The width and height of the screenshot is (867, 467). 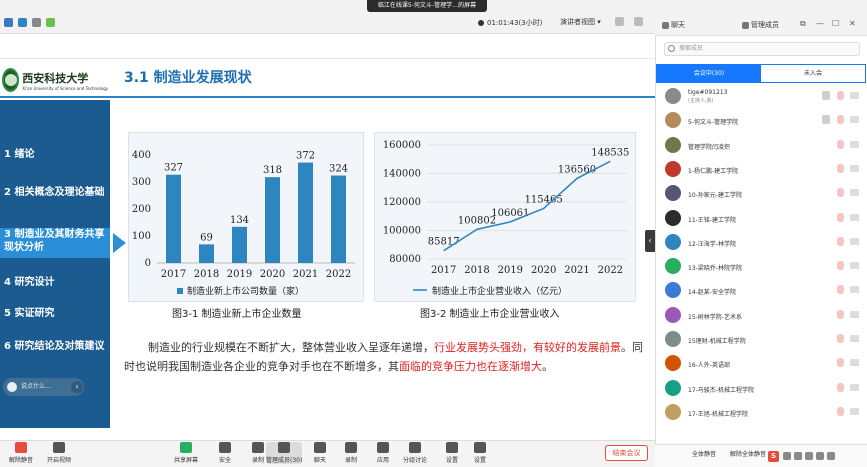 I want to click on data-label: 148535, so click(x=610, y=152).